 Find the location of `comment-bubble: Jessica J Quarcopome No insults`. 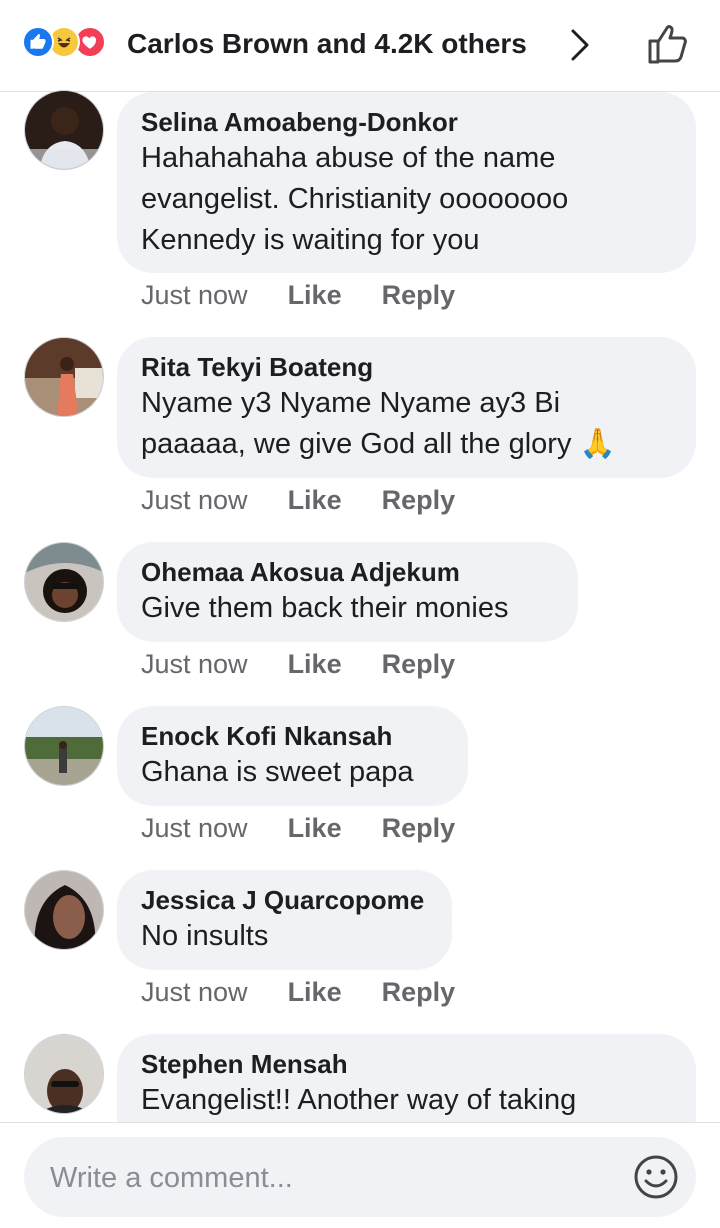

comment-bubble: Jessica J Quarcopome No insults is located at coordinates (284, 920).